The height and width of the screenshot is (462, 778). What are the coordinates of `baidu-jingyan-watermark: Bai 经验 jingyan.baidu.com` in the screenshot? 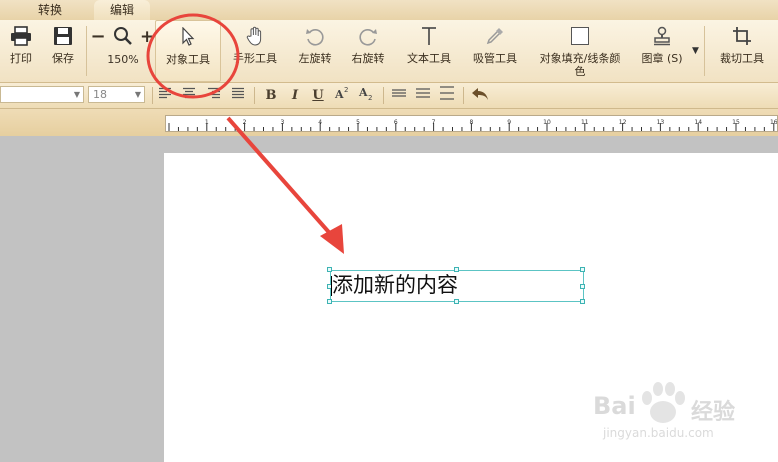 It's located at (683, 413).